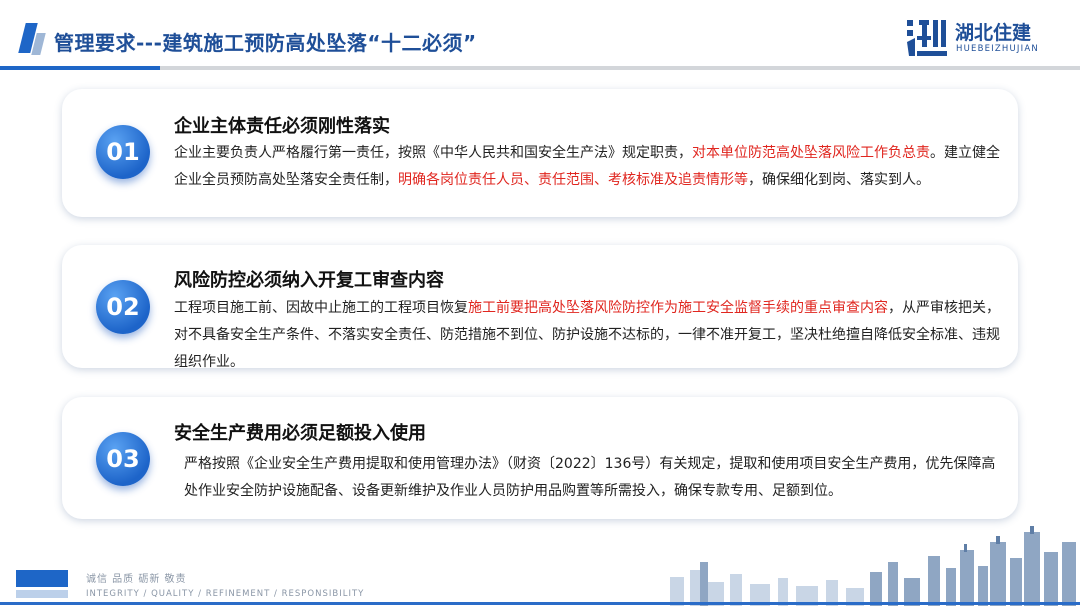 The image size is (1080, 608). Describe the element at coordinates (282, 126) in the screenshot. I see `card-title: 企业主体责任必须刚性落实` at that location.